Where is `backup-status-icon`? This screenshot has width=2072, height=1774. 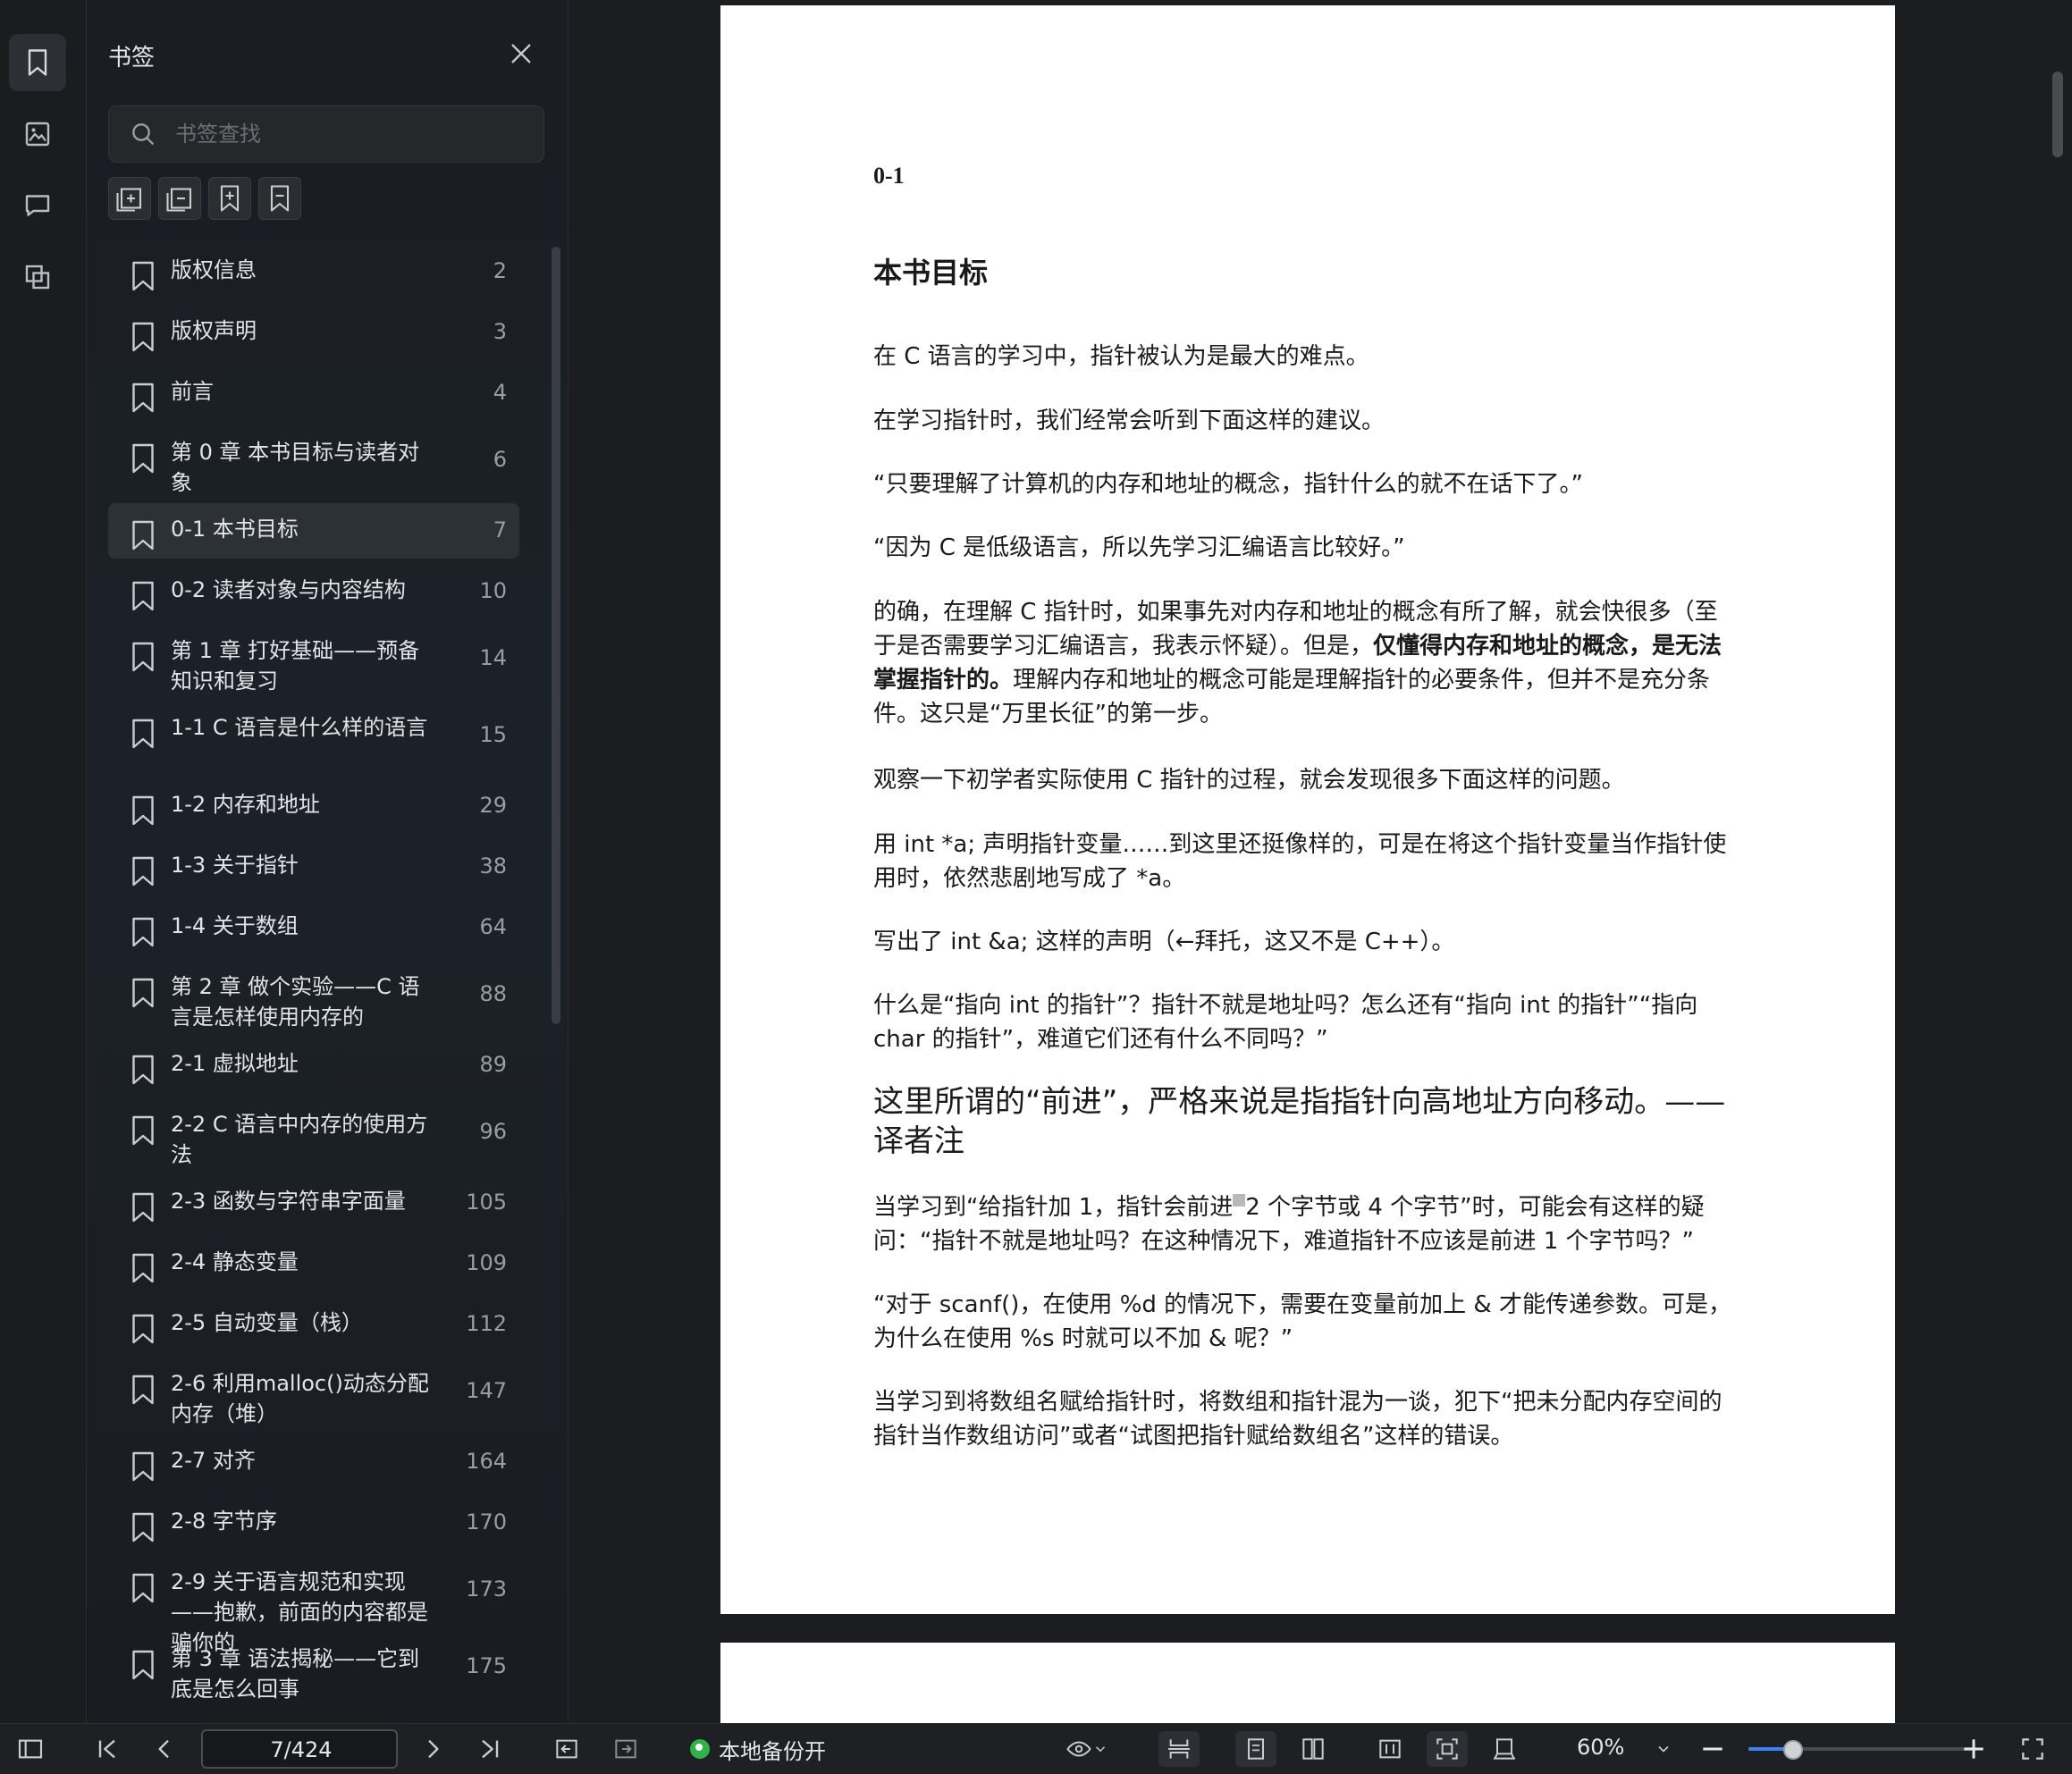
backup-status-icon is located at coordinates (700, 1749).